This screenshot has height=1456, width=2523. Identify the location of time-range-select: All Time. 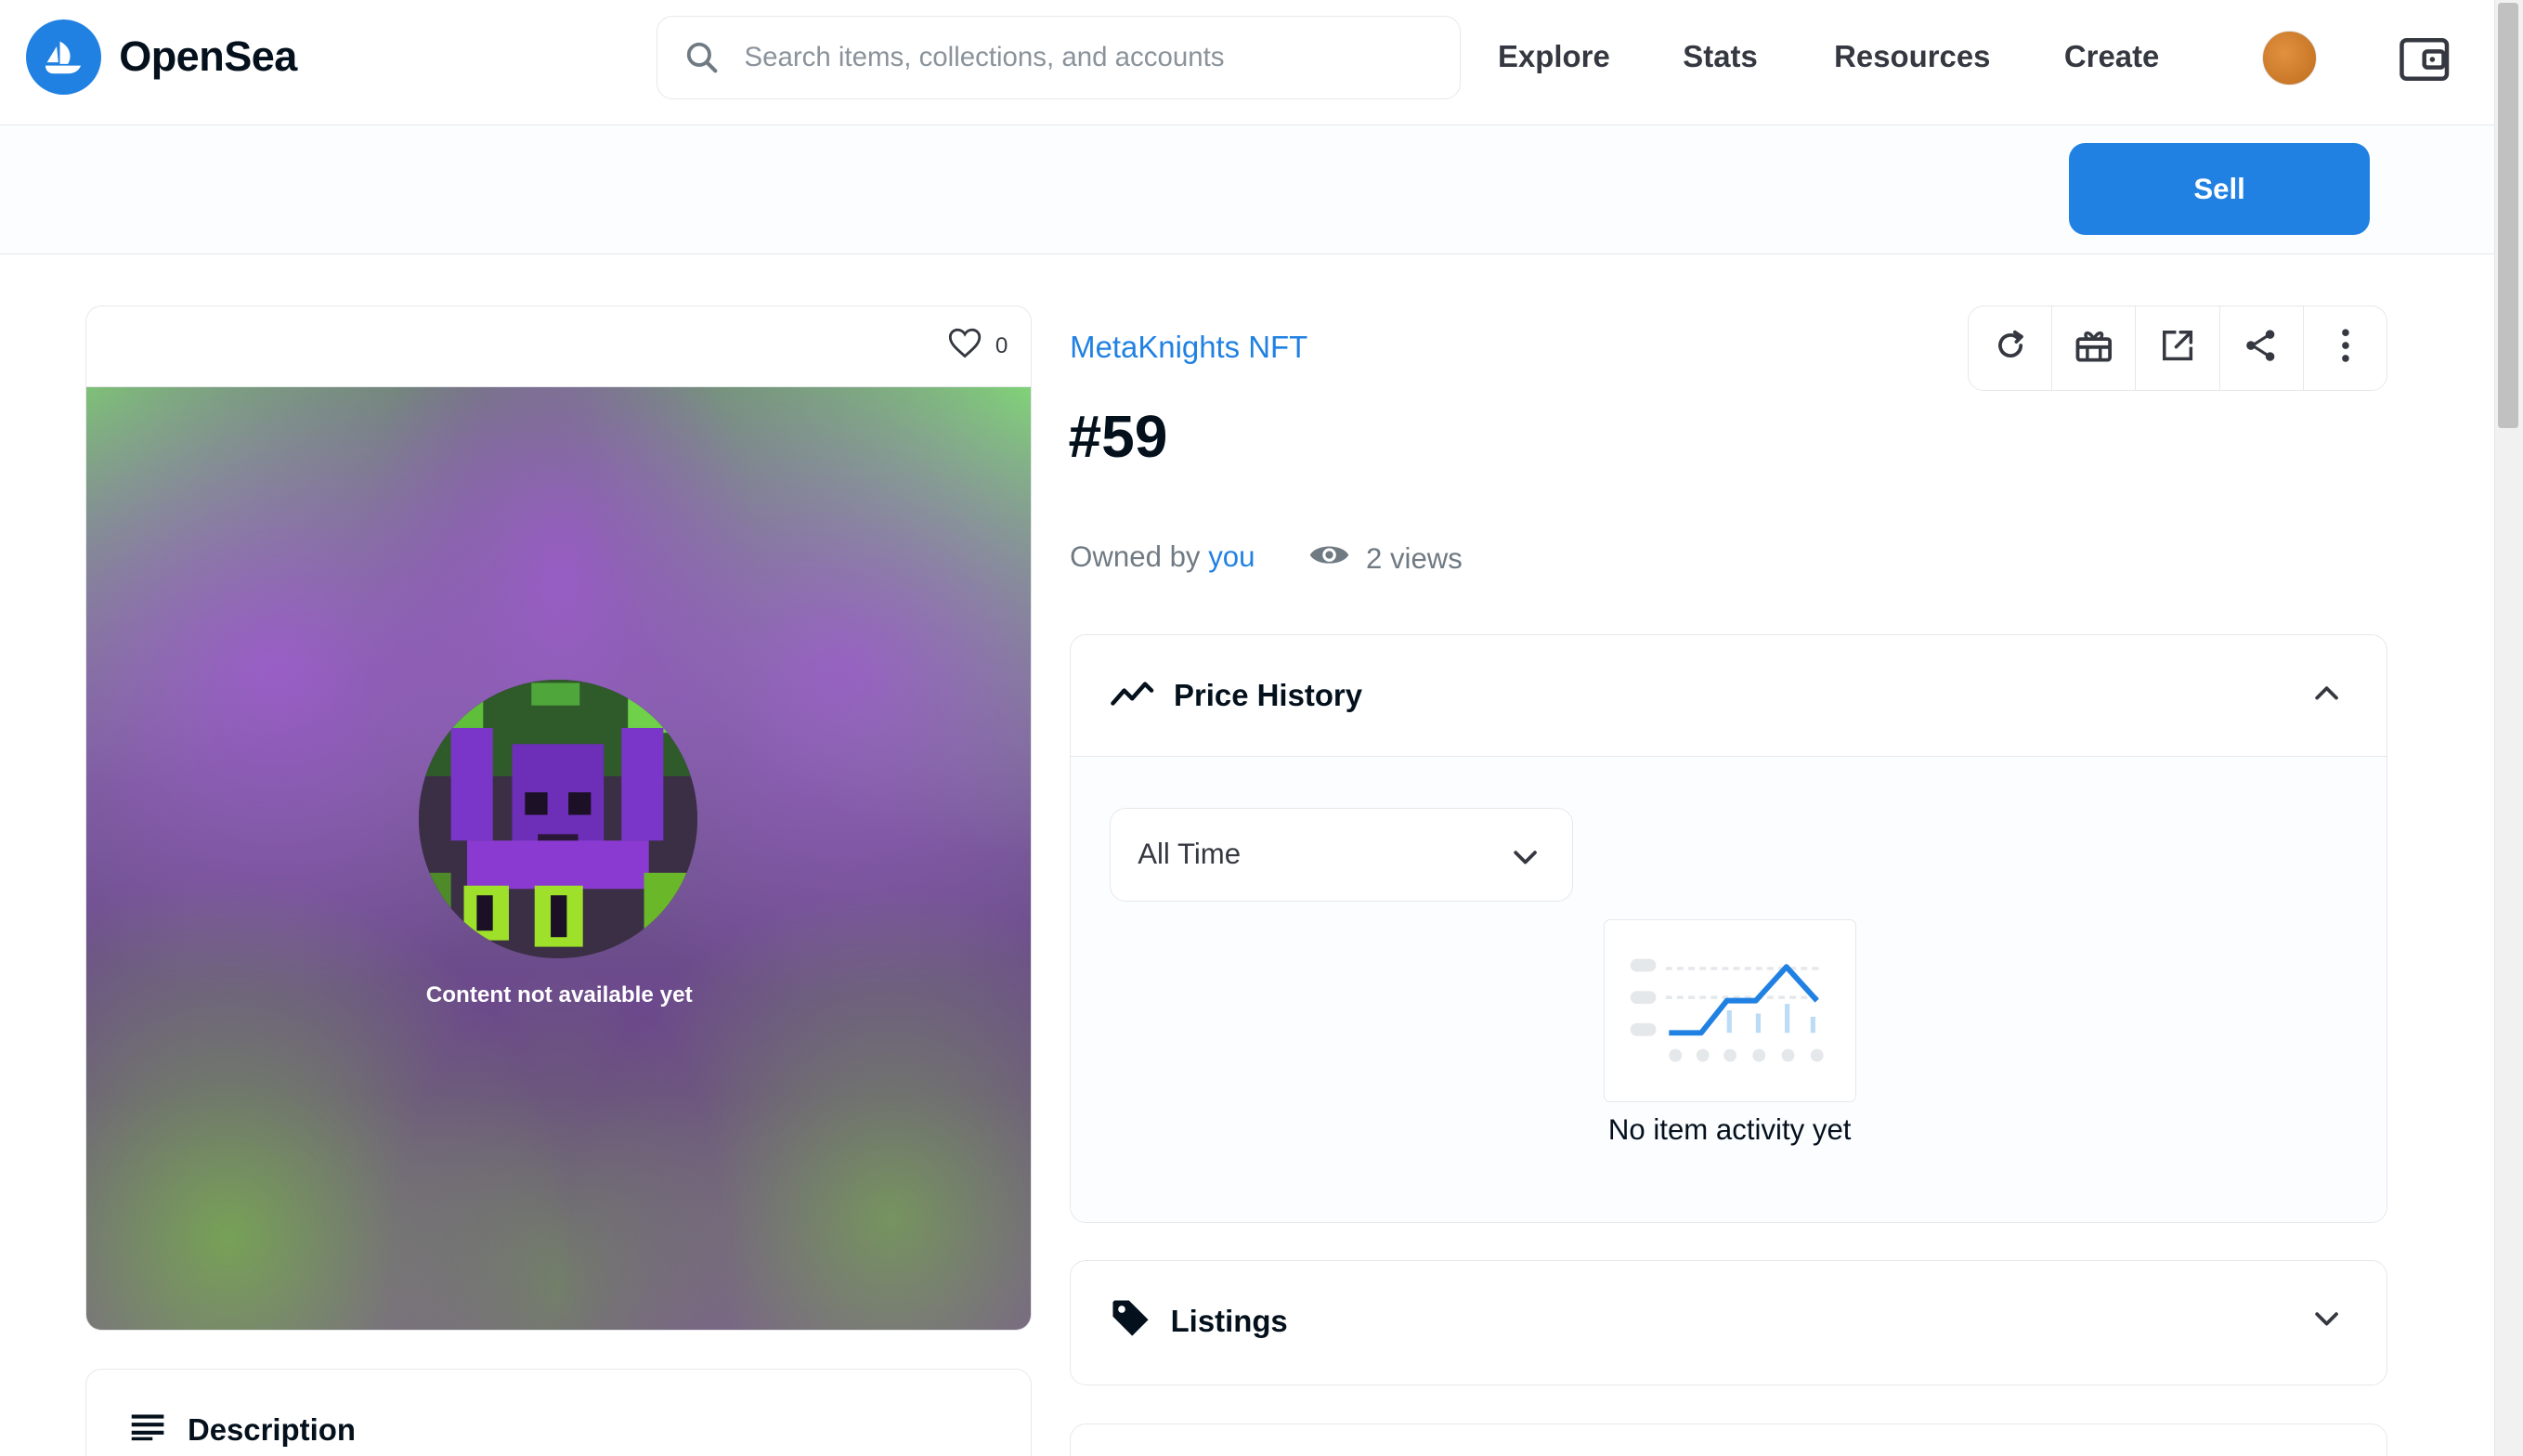
(1341, 855).